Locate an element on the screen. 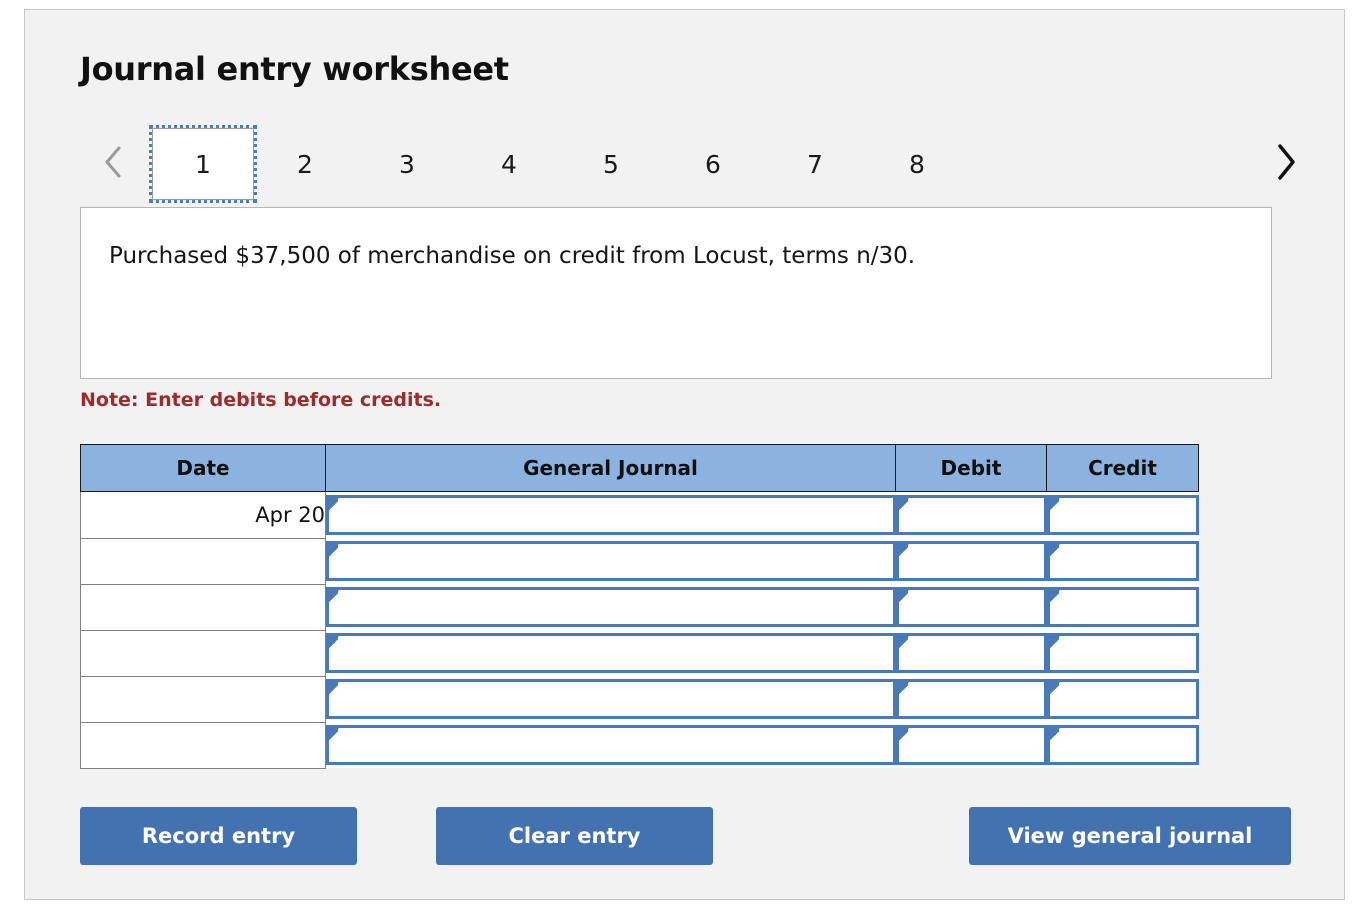 Image resolution: width=1370 pixels, height=922 pixels. tab-strip: 1 2 3 4 5 6 7 8 is located at coordinates (689, 164).